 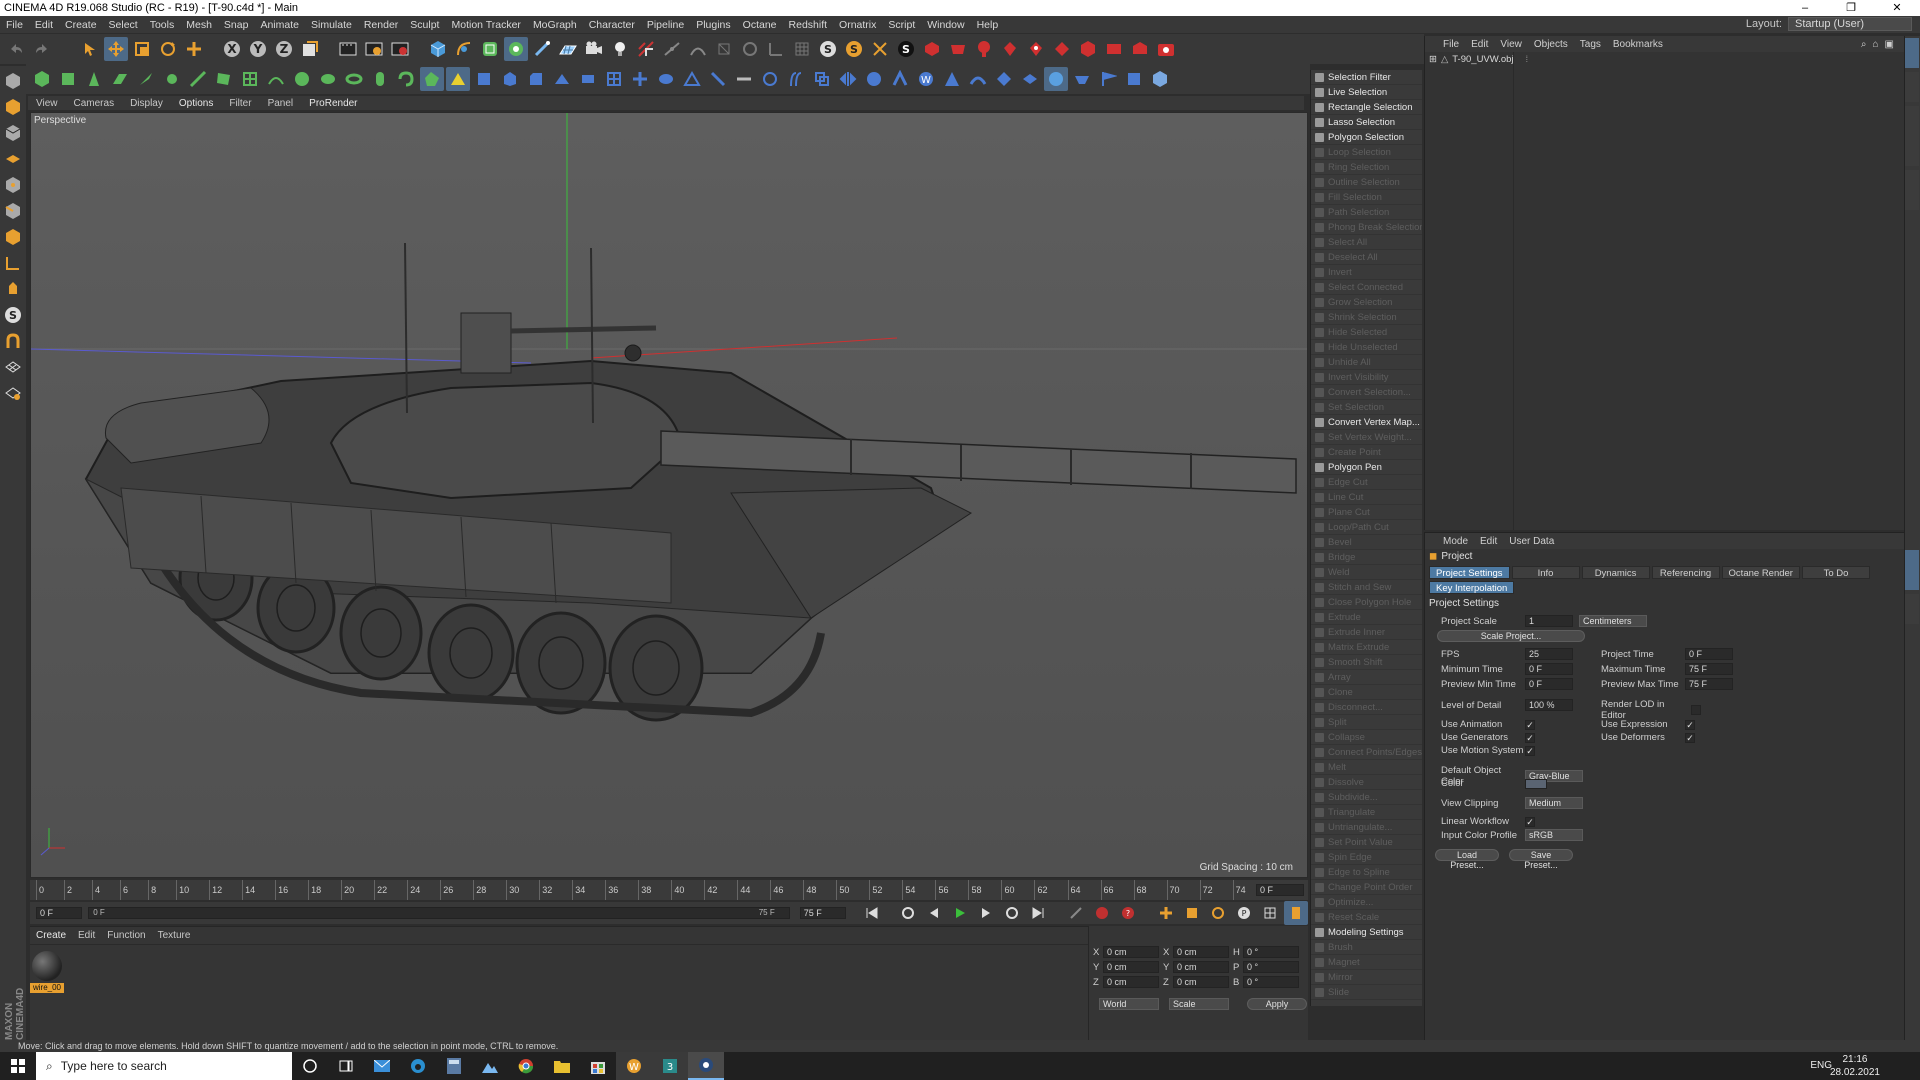 I want to click on redshift-object-2-icon, so click(x=958, y=49).